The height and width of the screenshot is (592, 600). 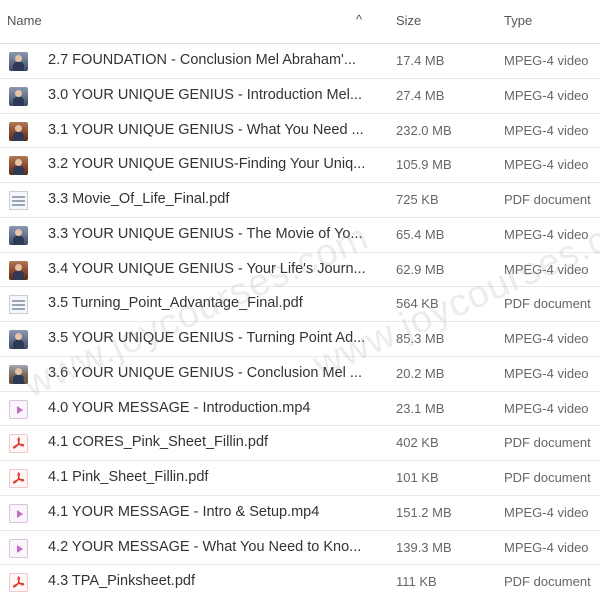 I want to click on column-header-bar: Name ^ Size Type, so click(x=300, y=22).